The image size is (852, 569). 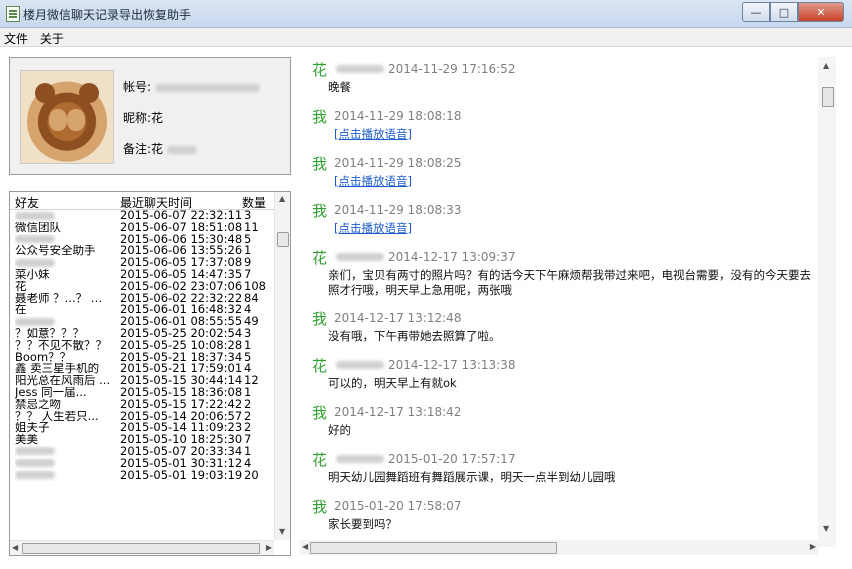 What do you see at coordinates (142, 263) in the screenshot?
I see `friend-row: 2015-06-05 17:37:08 9` at bounding box center [142, 263].